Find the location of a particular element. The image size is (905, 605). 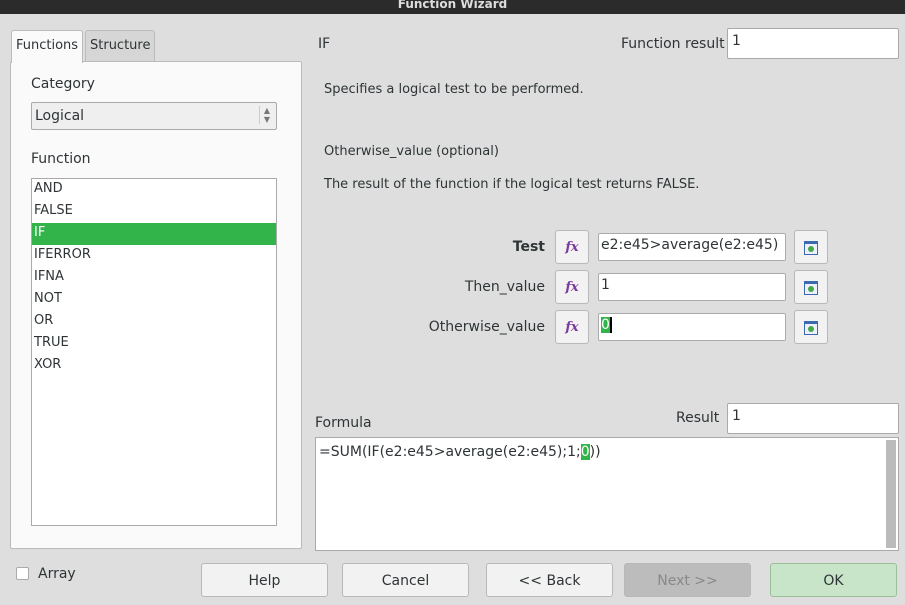

arg-value: e2:e45>average(e2:e45) is located at coordinates (690, 245).